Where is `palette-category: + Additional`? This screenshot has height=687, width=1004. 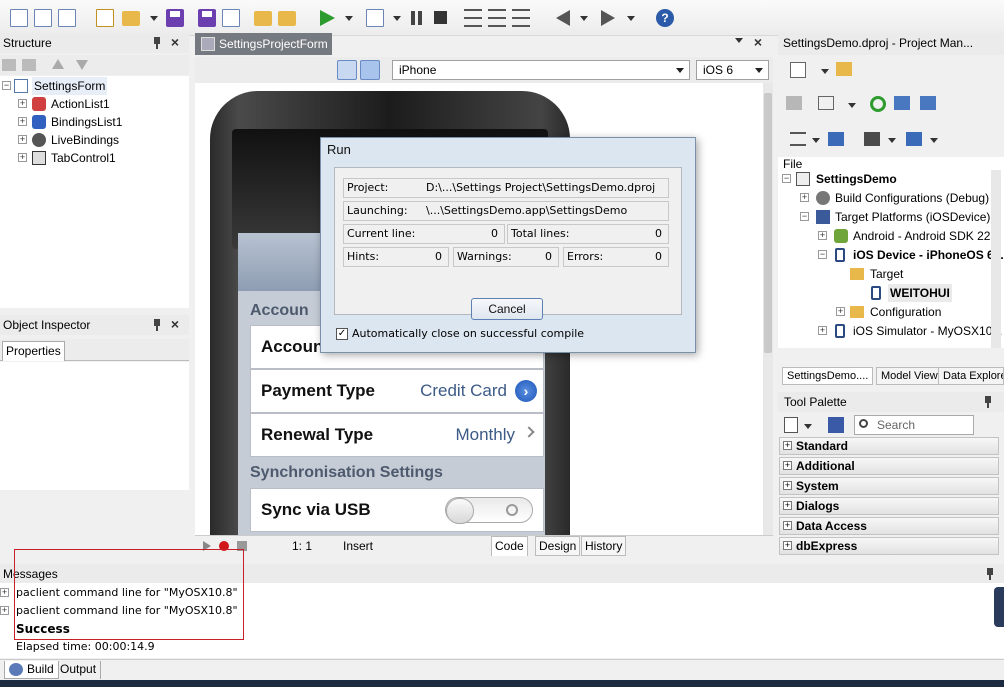 palette-category: + Additional is located at coordinates (889, 466).